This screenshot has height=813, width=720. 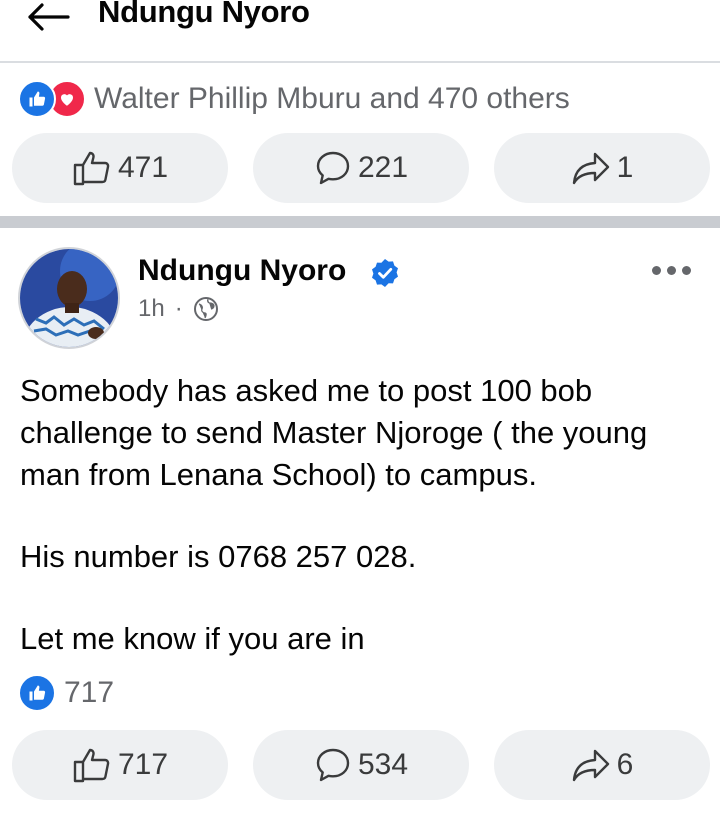 I want to click on share-button: 6, so click(x=602, y=765).